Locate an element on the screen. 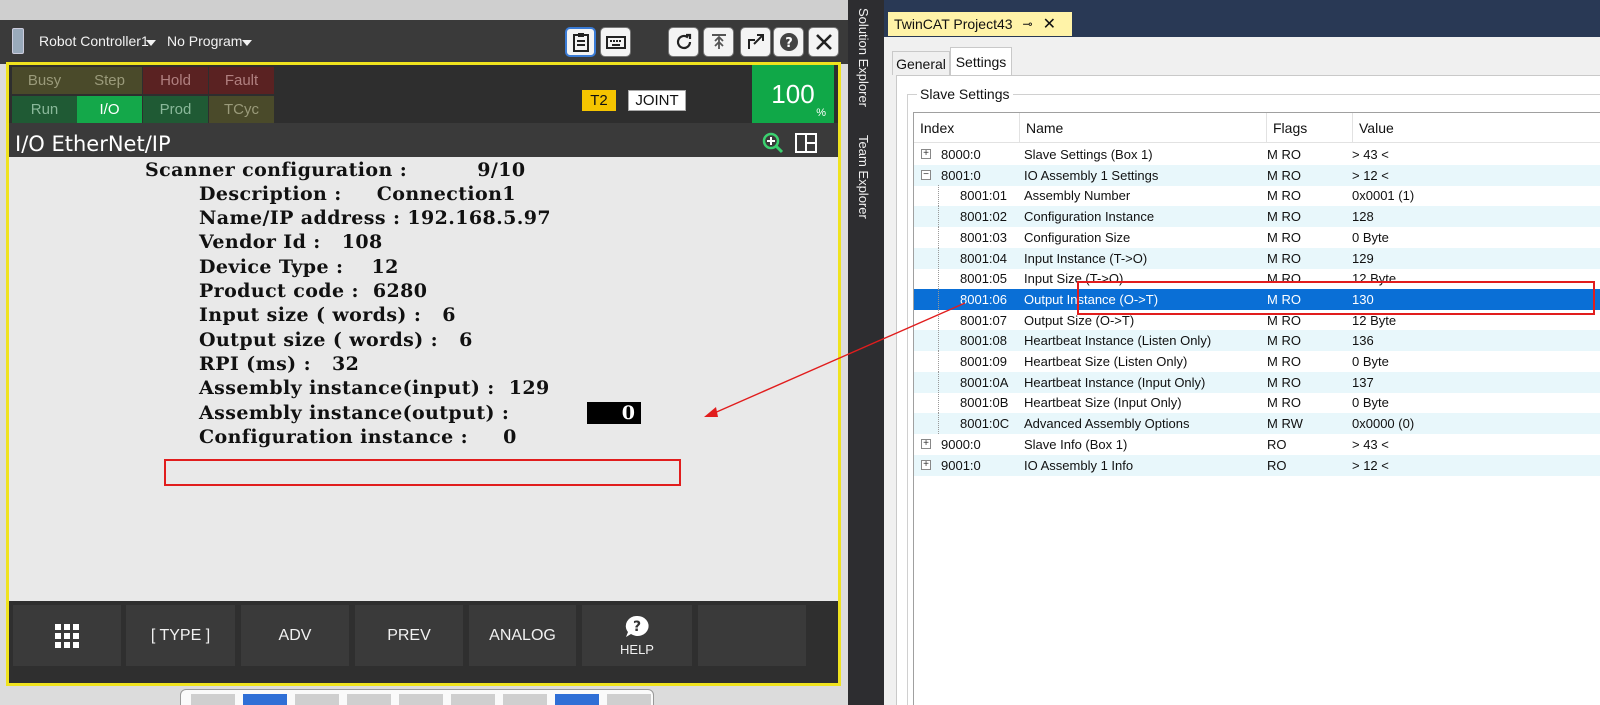 The width and height of the screenshot is (1600, 705). table-row: +9001:0 IO Assembly 1 Info RO > 12 < is located at coordinates (1257, 465).